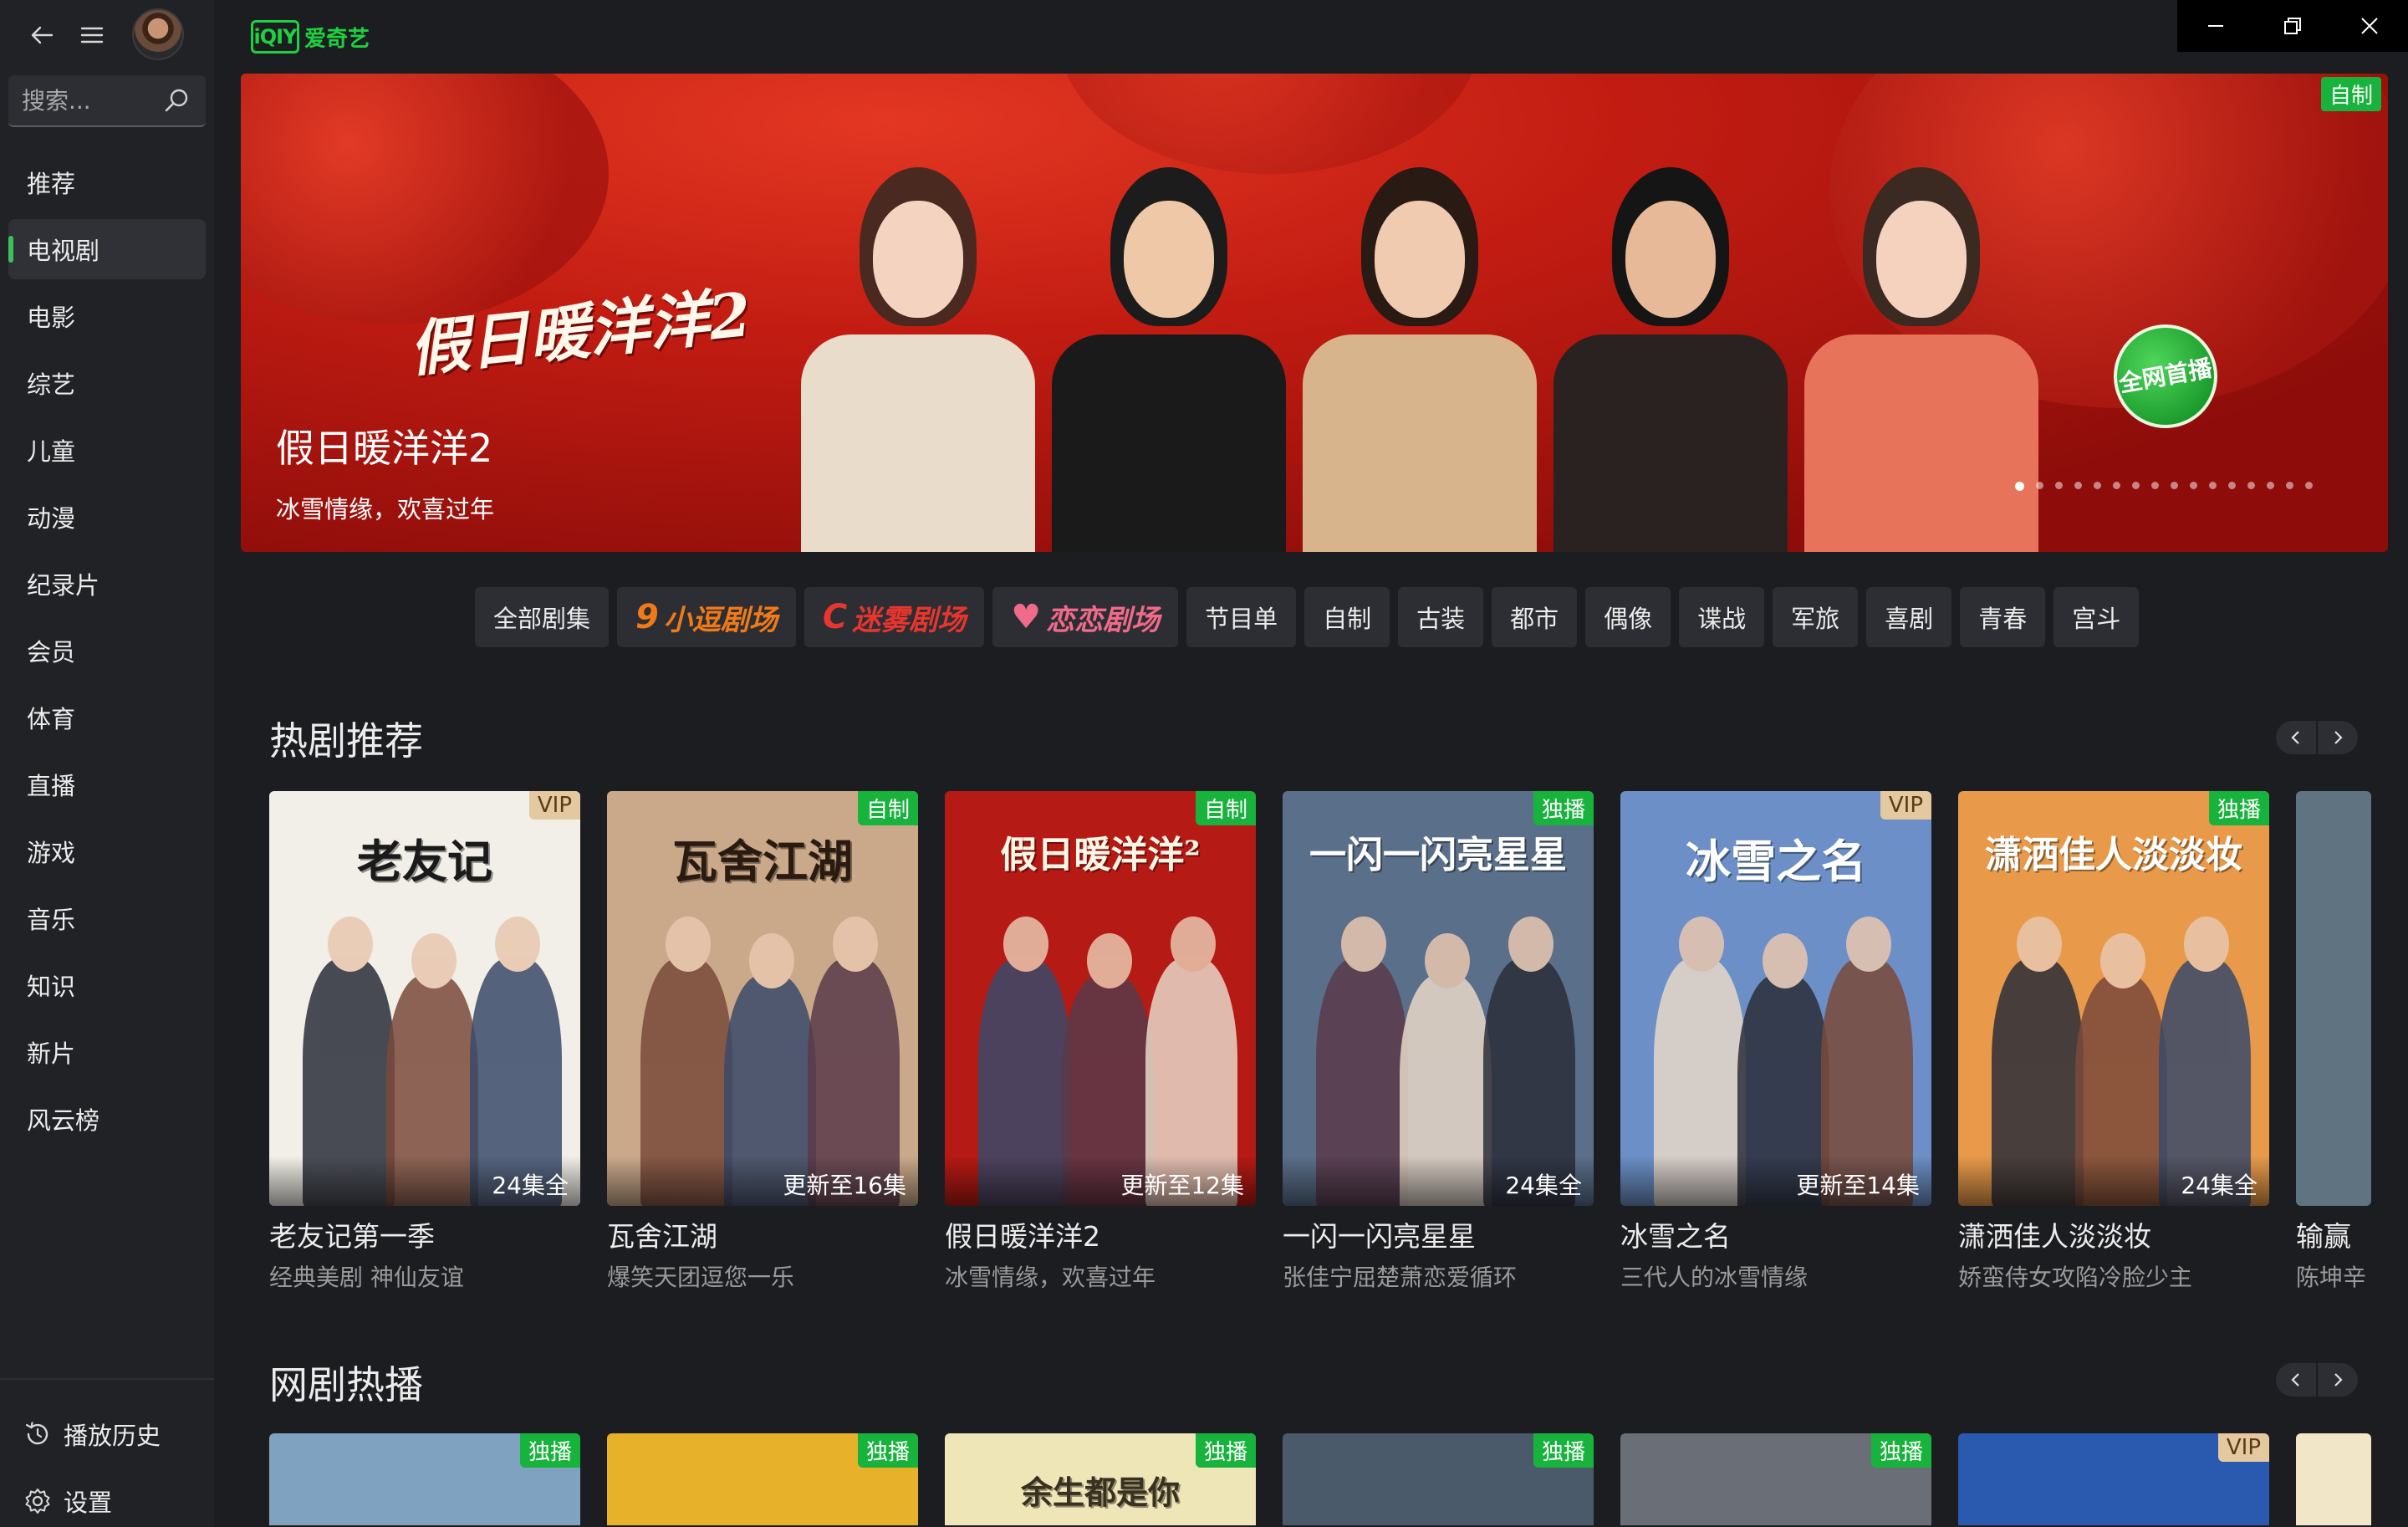 Image resolution: width=2408 pixels, height=1527 pixels. I want to click on poster-image: 独播, so click(1776, 1479).